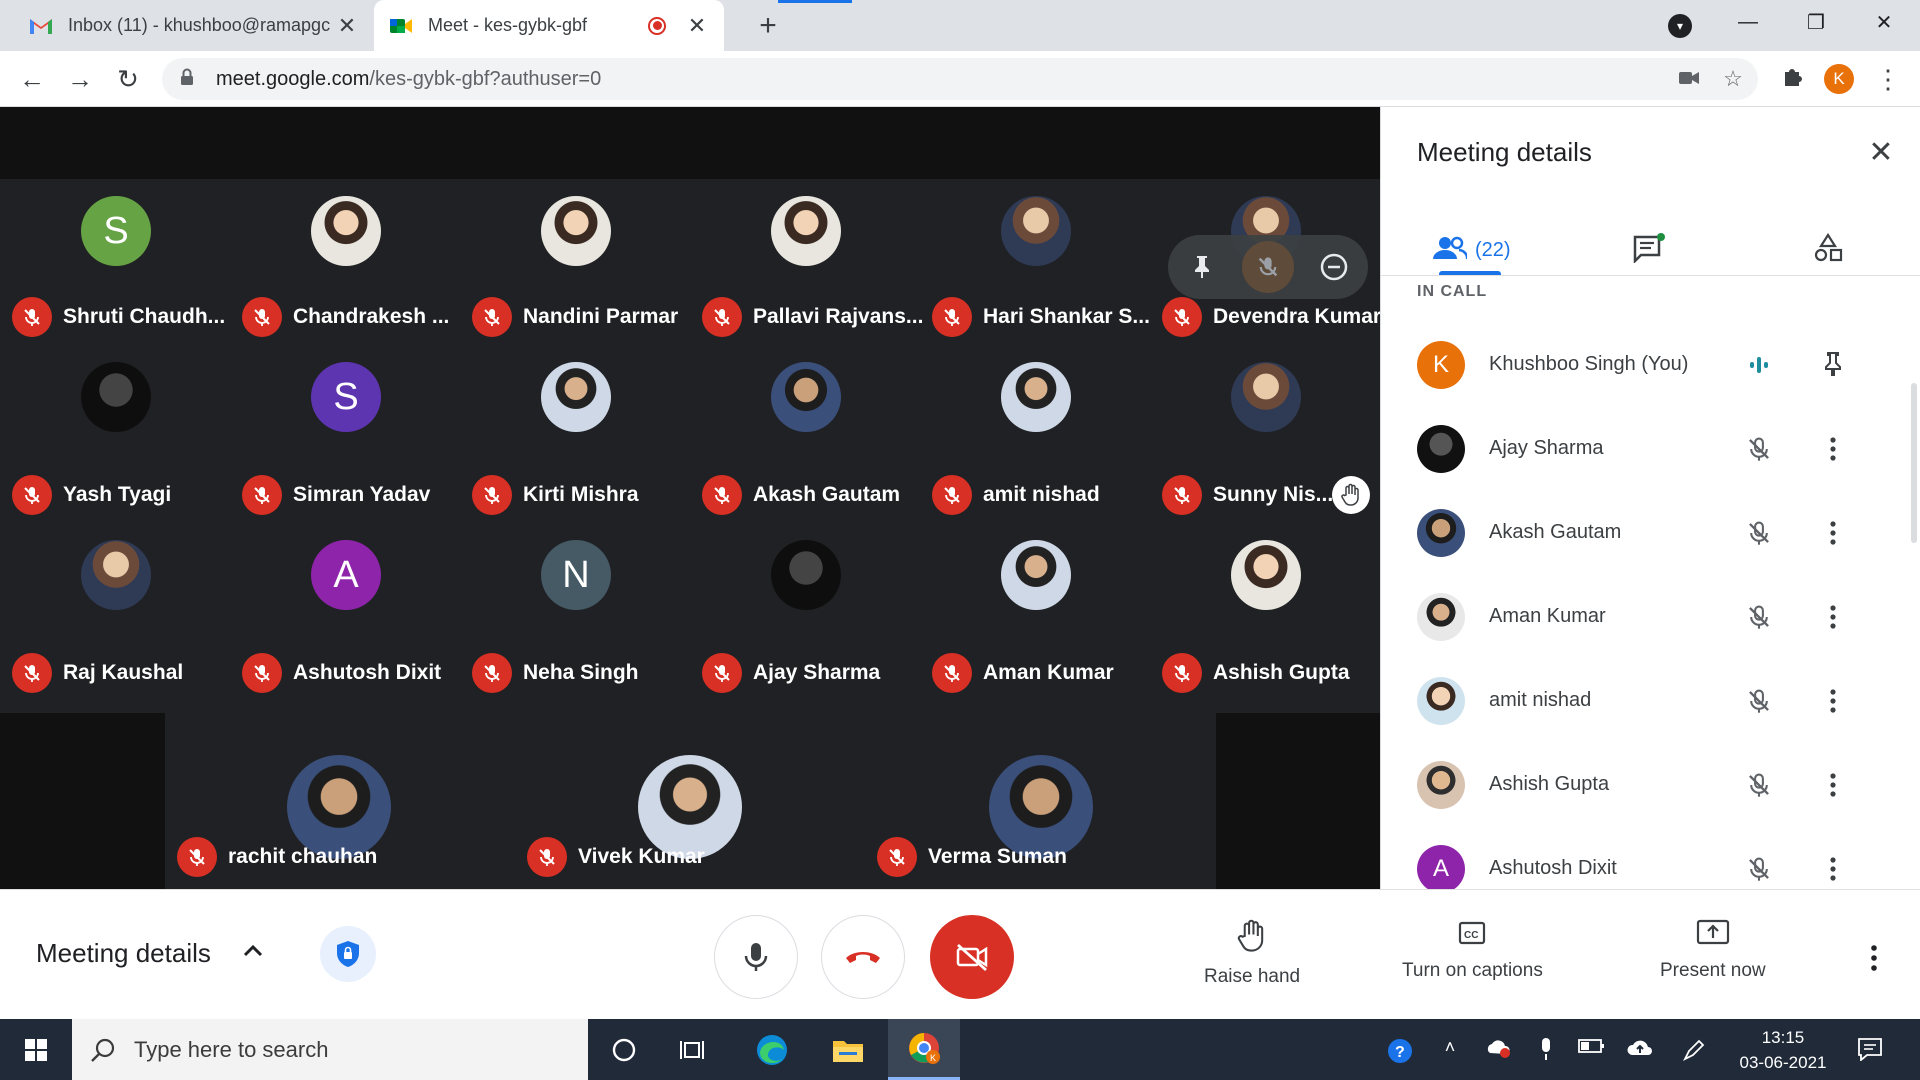  Describe the element at coordinates (1694, 1050) in the screenshot. I see `pen-icon` at that location.